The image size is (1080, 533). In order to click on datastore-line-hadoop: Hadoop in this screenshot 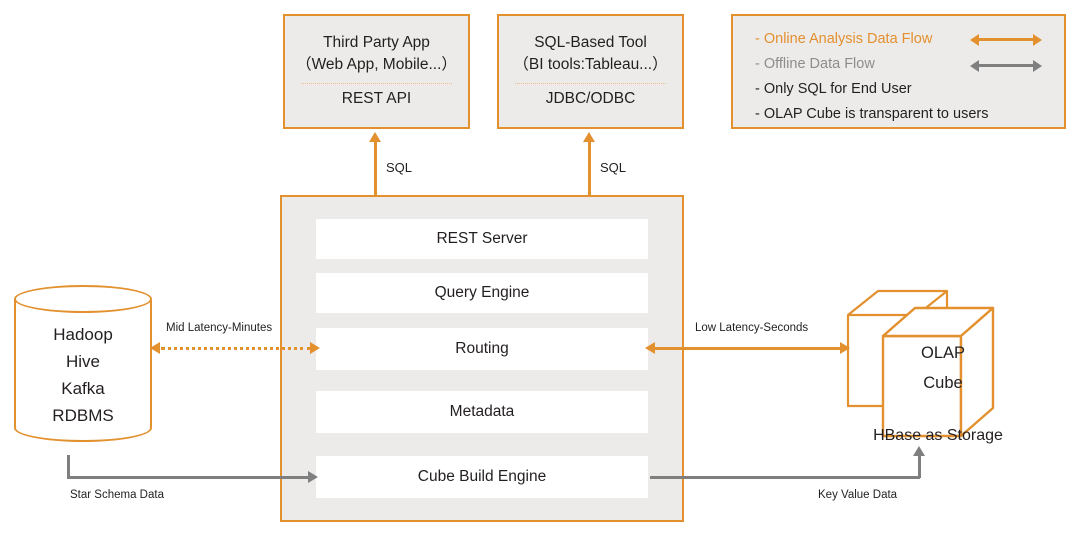, I will do `click(83, 334)`.